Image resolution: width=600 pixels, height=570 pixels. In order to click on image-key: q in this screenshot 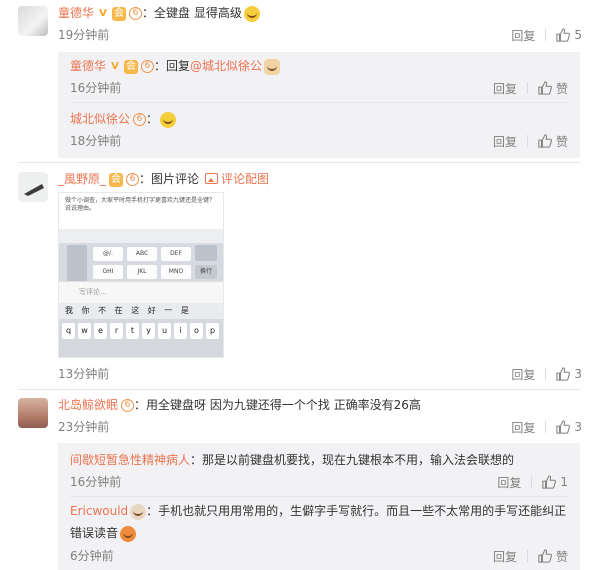, I will do `click(68, 331)`.